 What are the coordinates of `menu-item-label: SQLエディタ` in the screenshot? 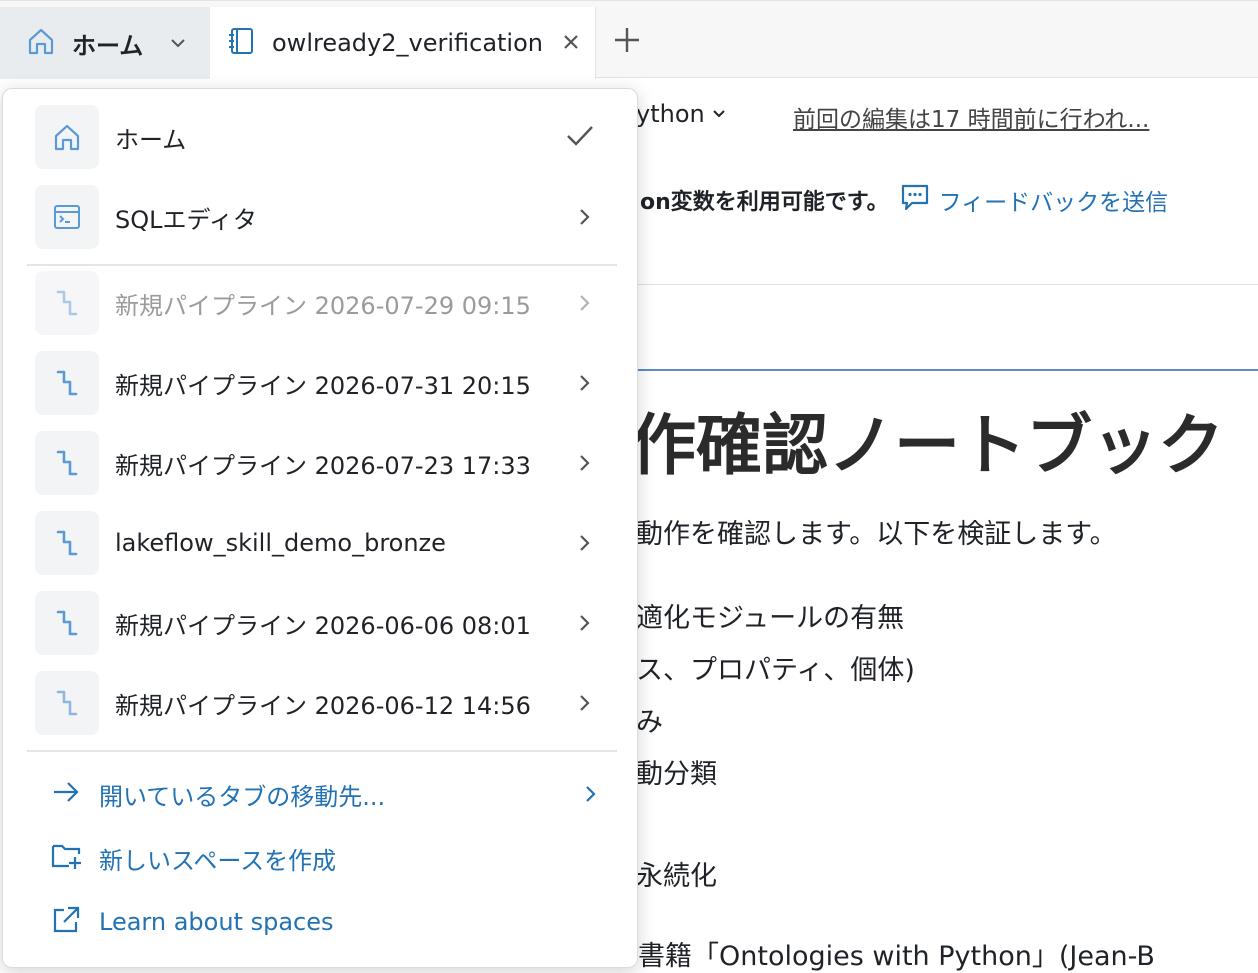 It's located at (186, 219).